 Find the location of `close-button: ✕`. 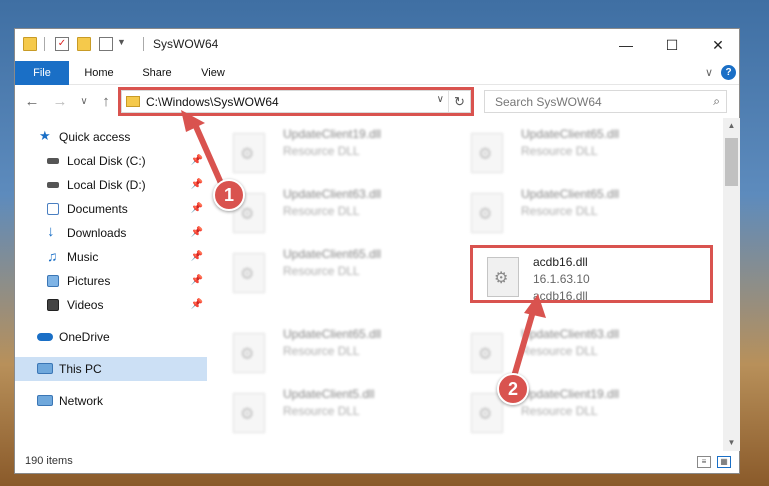

close-button: ✕ is located at coordinates (718, 45).